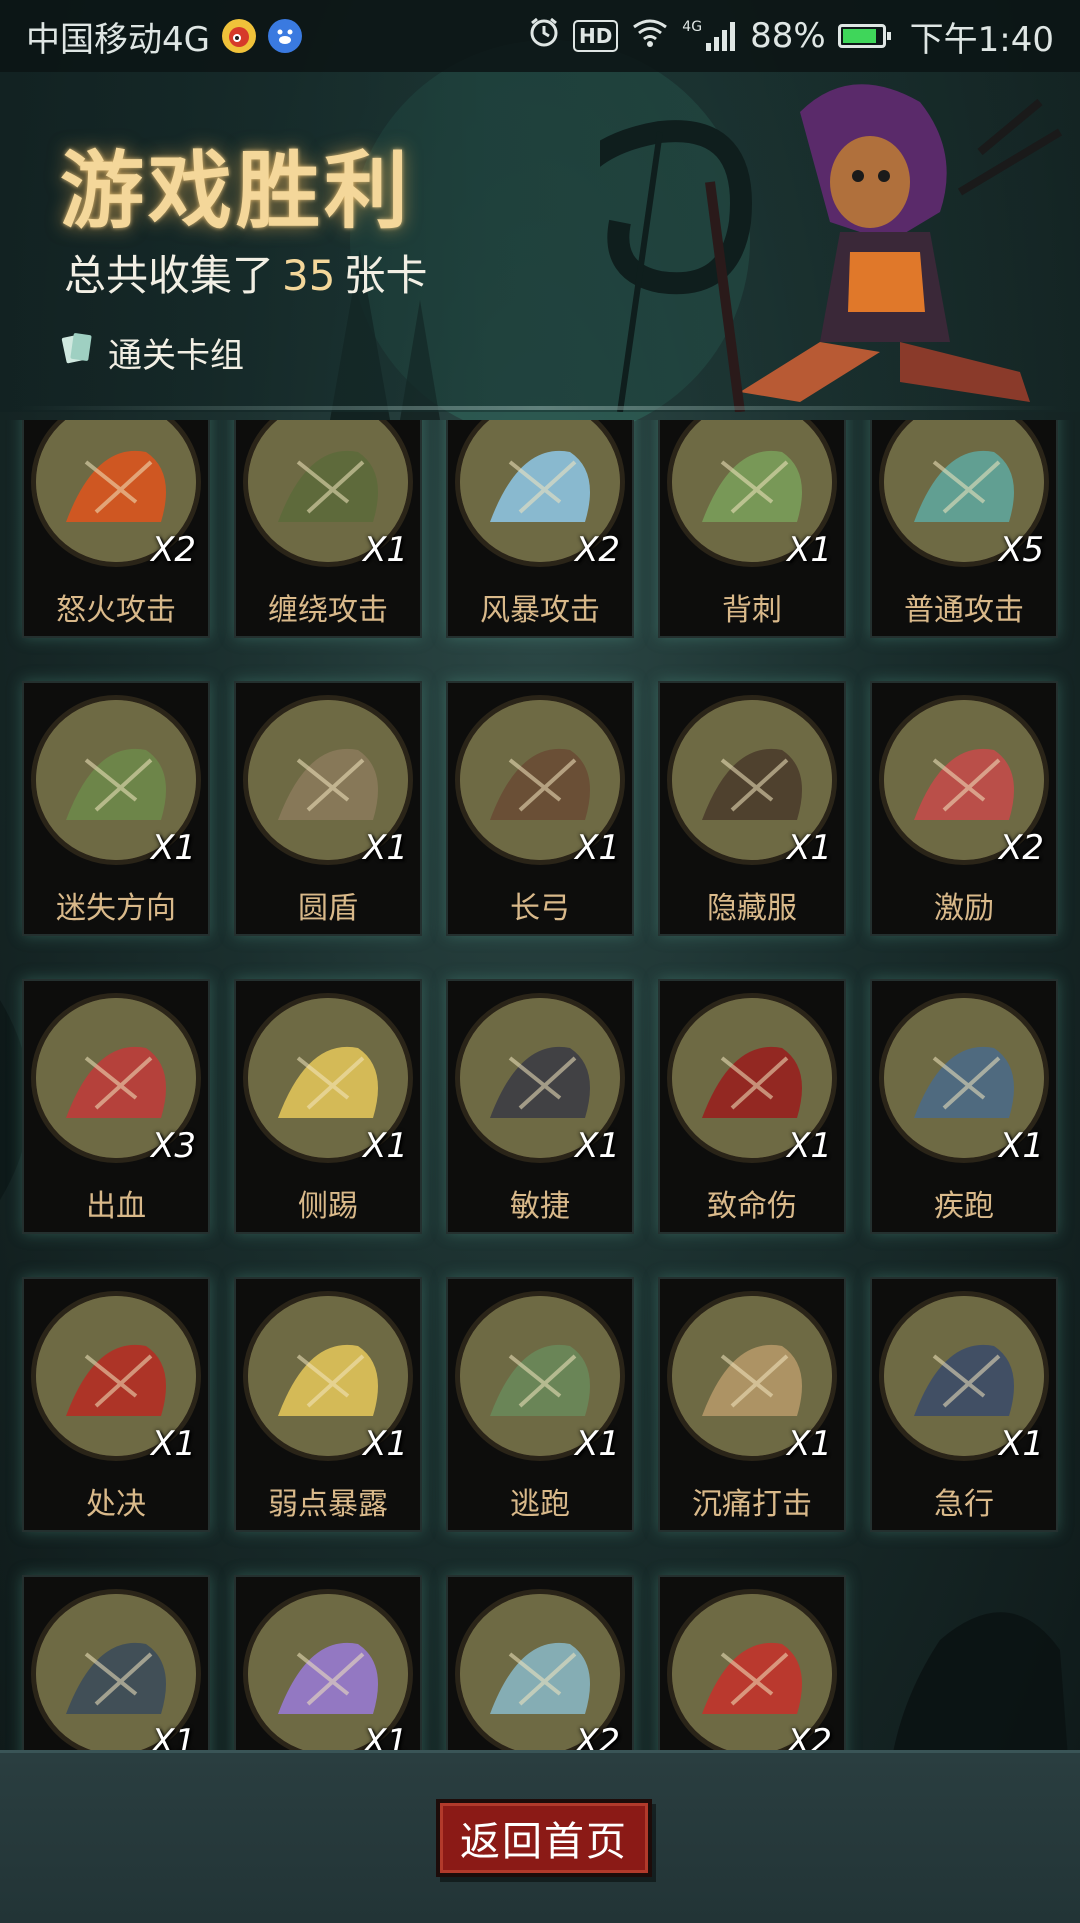  What do you see at coordinates (328, 529) in the screenshot?
I see `card-item: X1 缠绕攻击` at bounding box center [328, 529].